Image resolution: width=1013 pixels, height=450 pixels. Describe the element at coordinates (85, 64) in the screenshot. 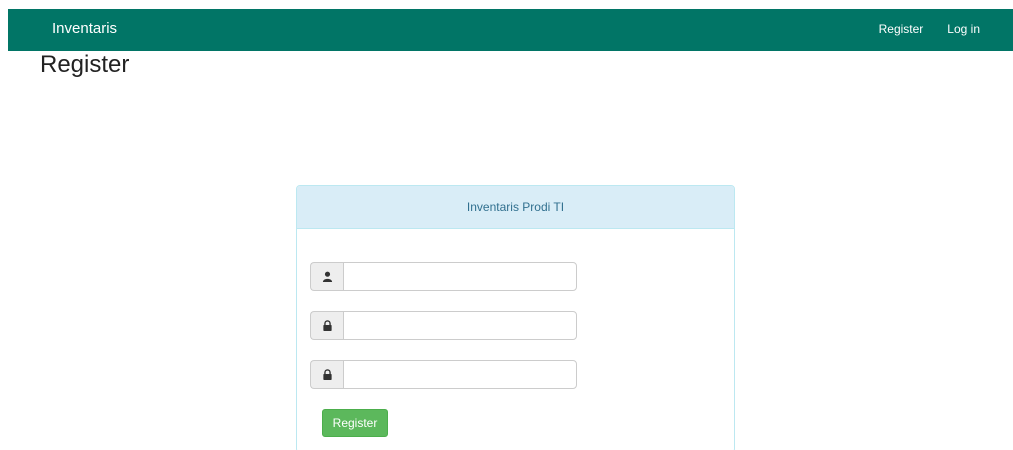

I see `page-title: Register` at that location.